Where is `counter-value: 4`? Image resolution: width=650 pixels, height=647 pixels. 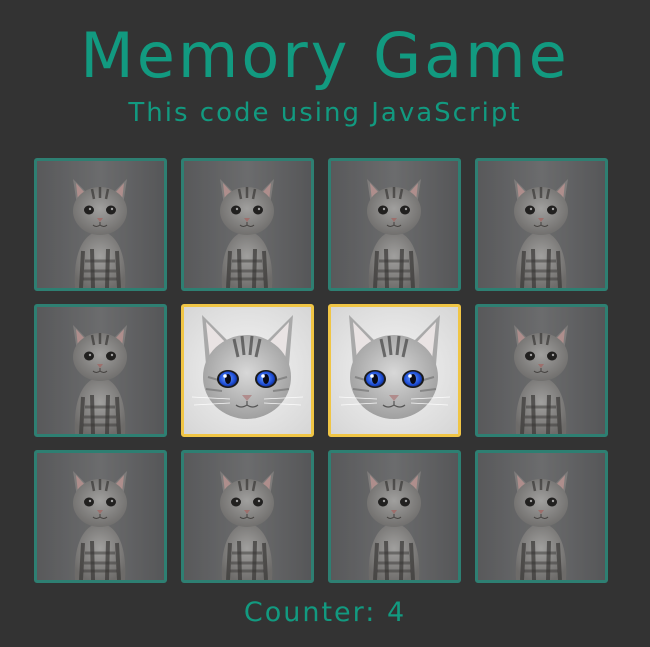 counter-value: 4 is located at coordinates (396, 612).